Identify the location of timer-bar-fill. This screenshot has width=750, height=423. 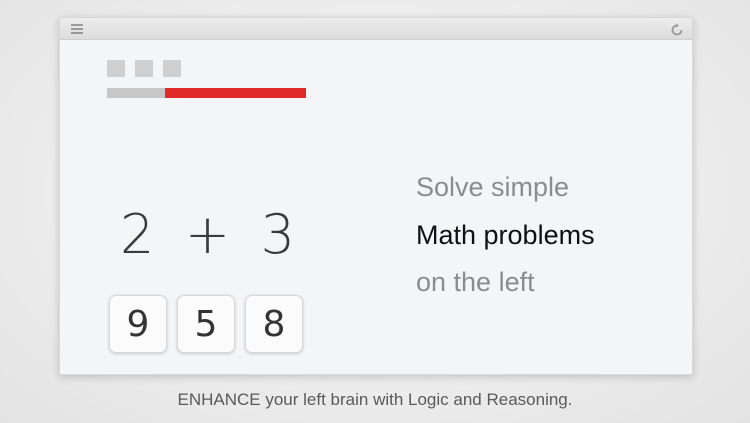
(235, 93).